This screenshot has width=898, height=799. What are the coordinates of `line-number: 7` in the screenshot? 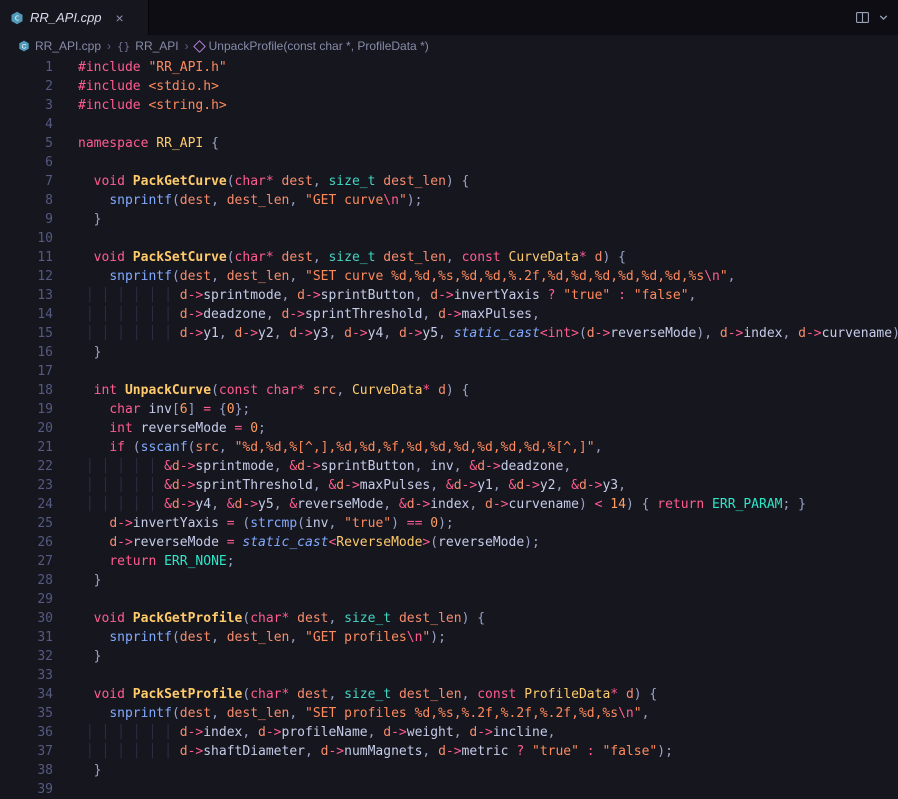 It's located at (26, 181).